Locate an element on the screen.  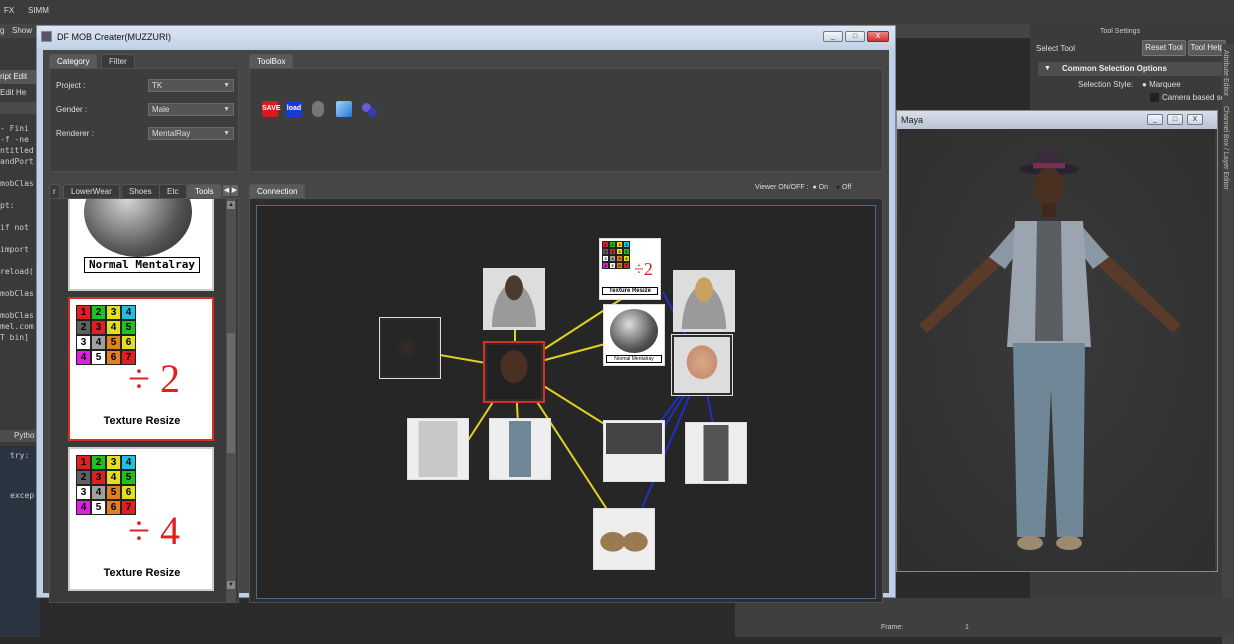
sound-icon is located at coordinates (318, 109).